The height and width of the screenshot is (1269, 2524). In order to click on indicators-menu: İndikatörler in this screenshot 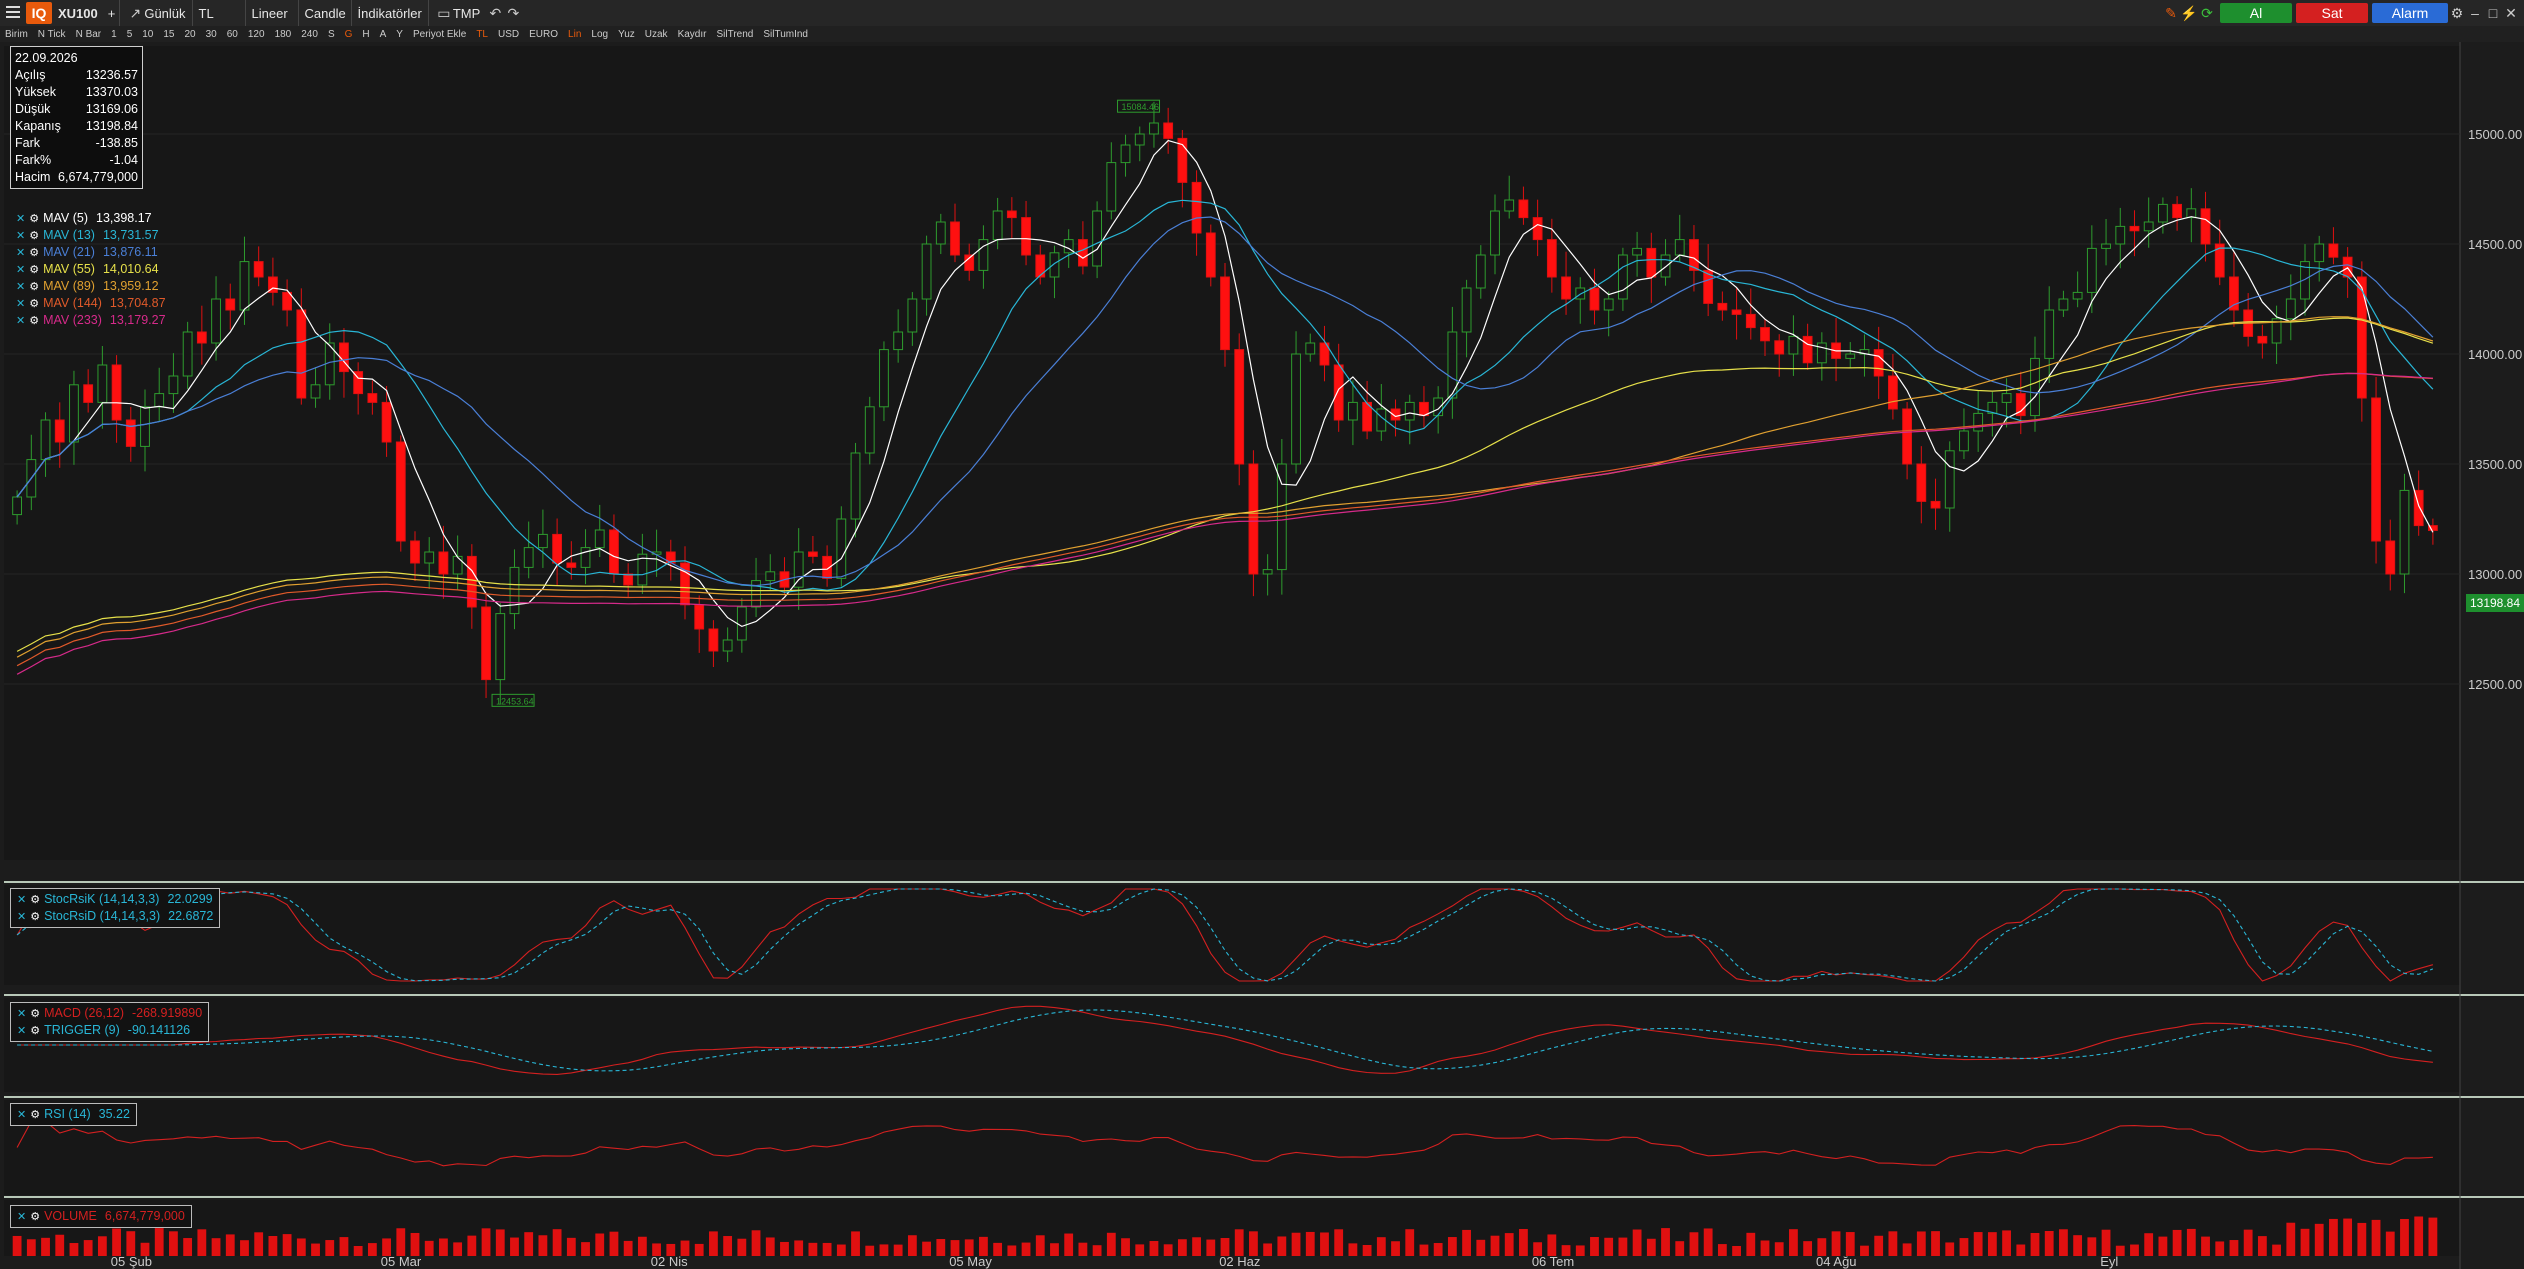, I will do `click(389, 13)`.